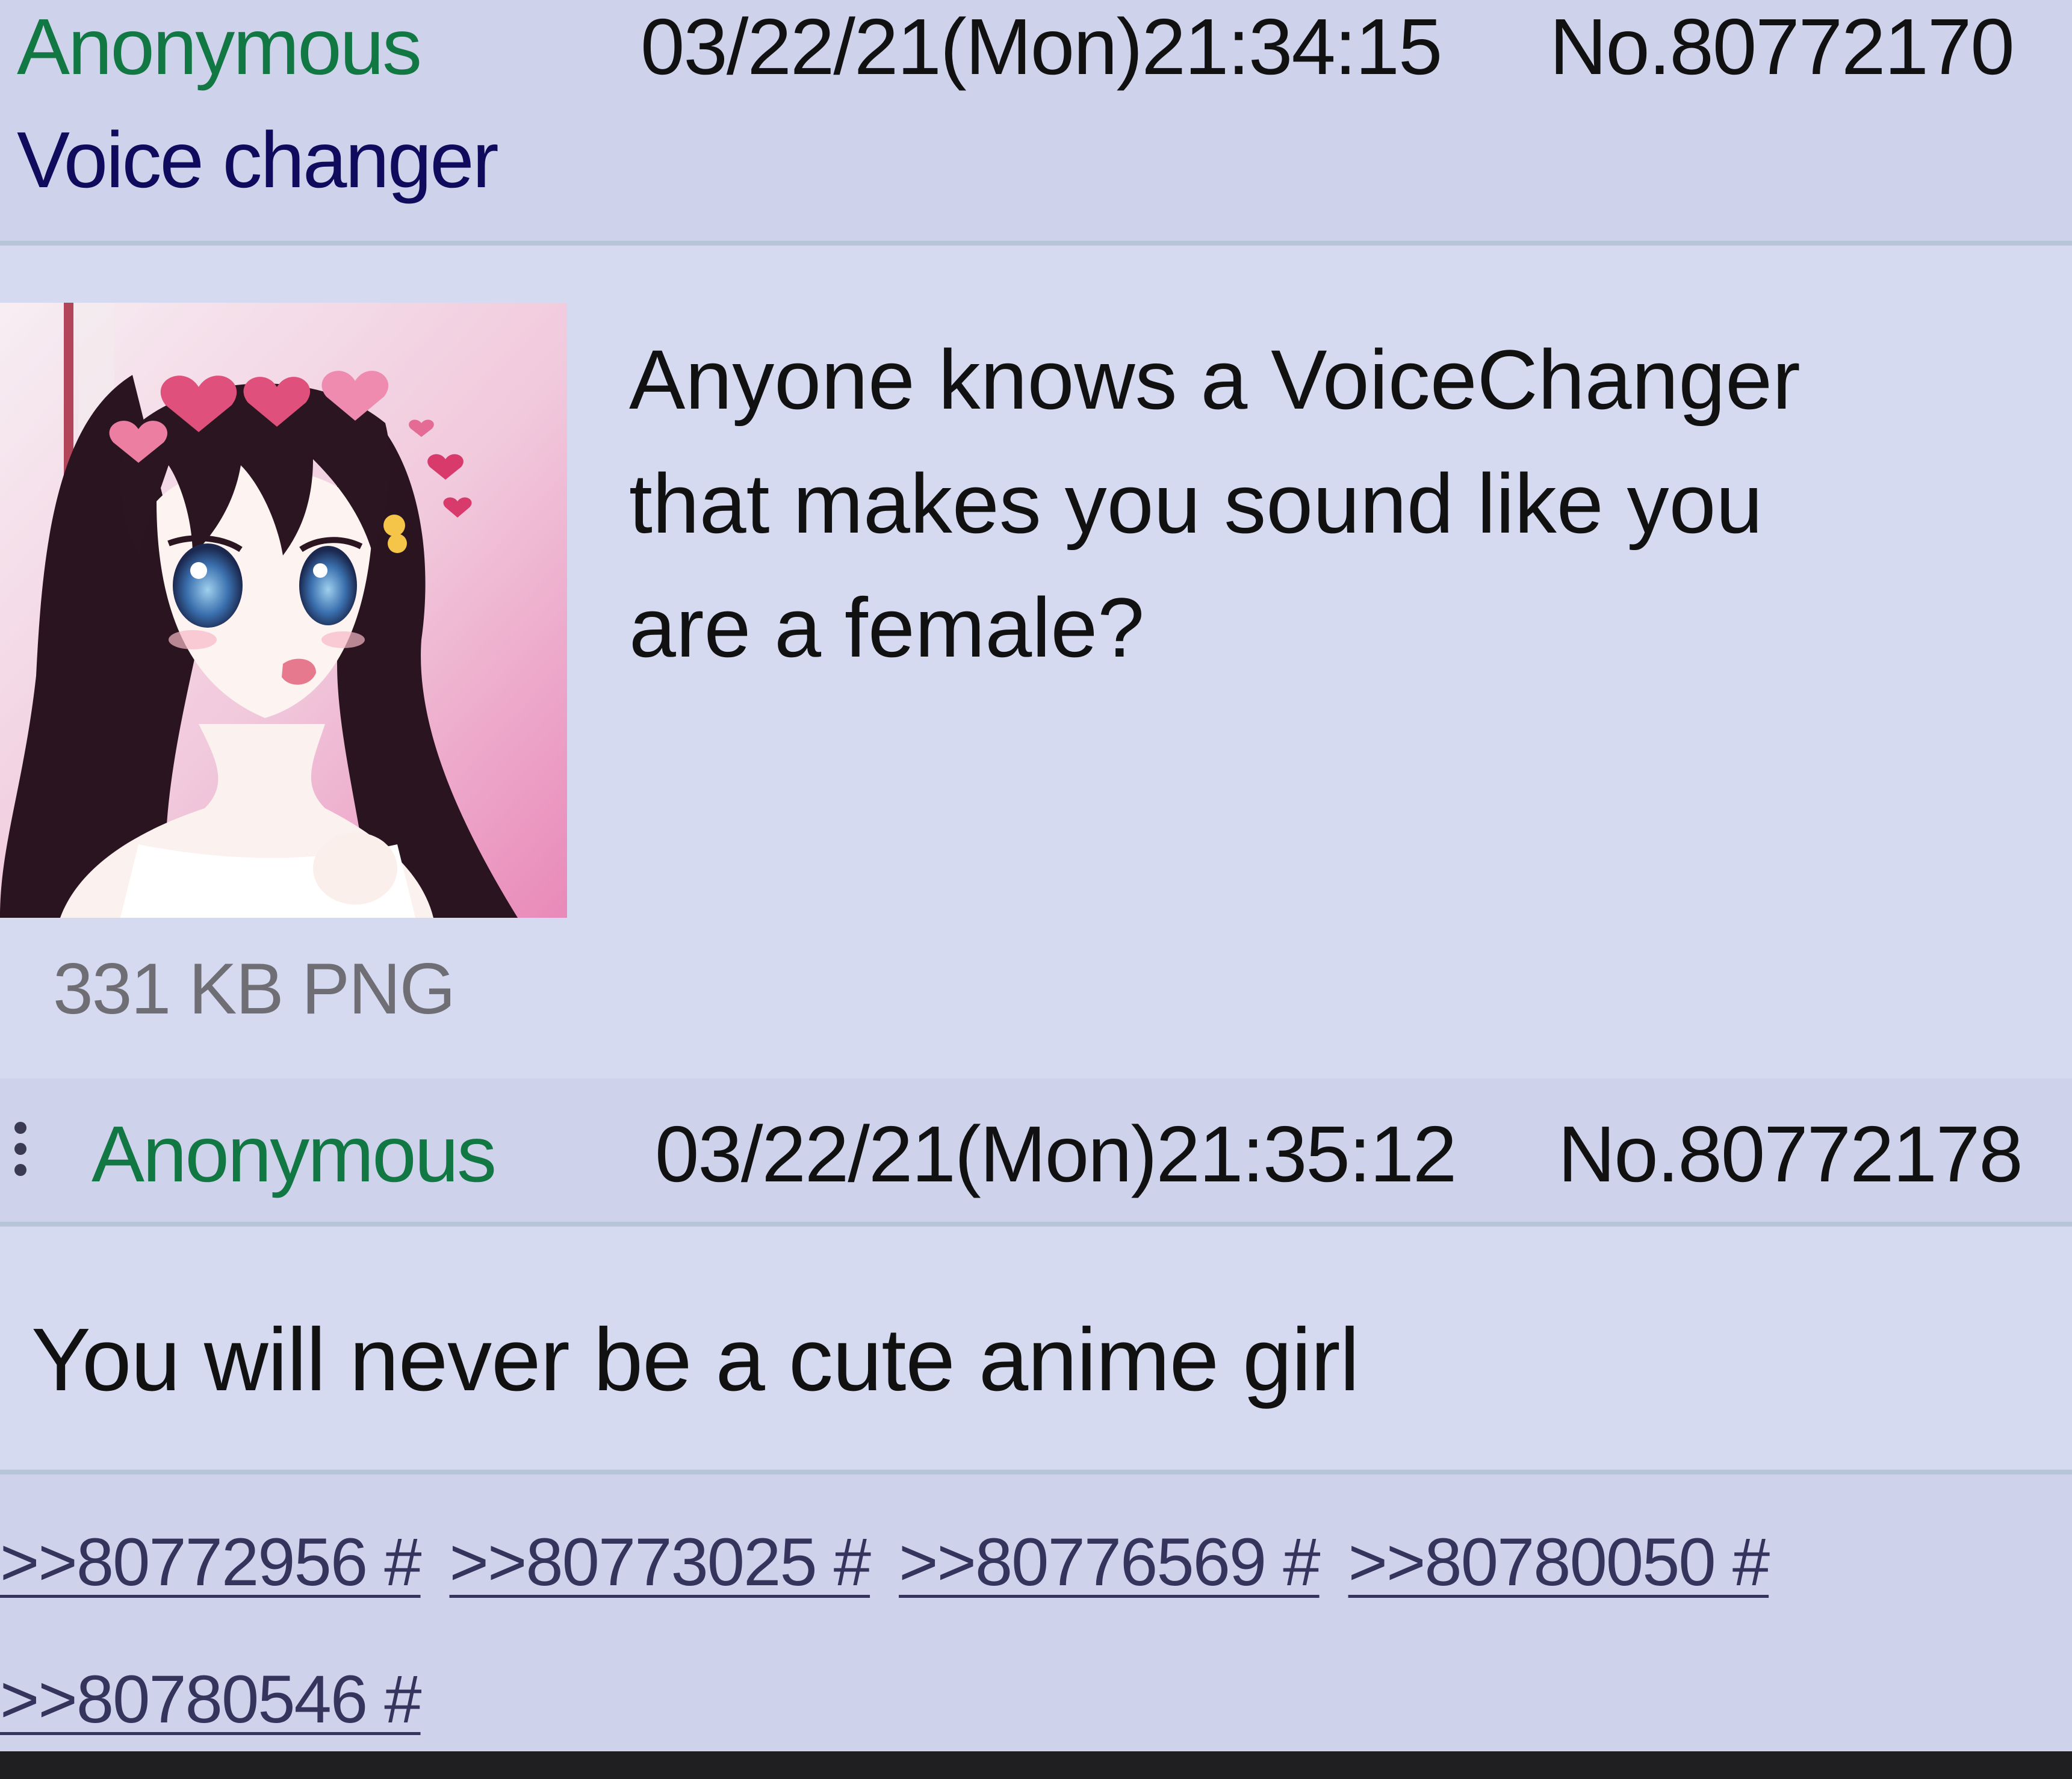  What do you see at coordinates (1791, 1154) in the screenshot?
I see `reply-post-number: No.80772178` at bounding box center [1791, 1154].